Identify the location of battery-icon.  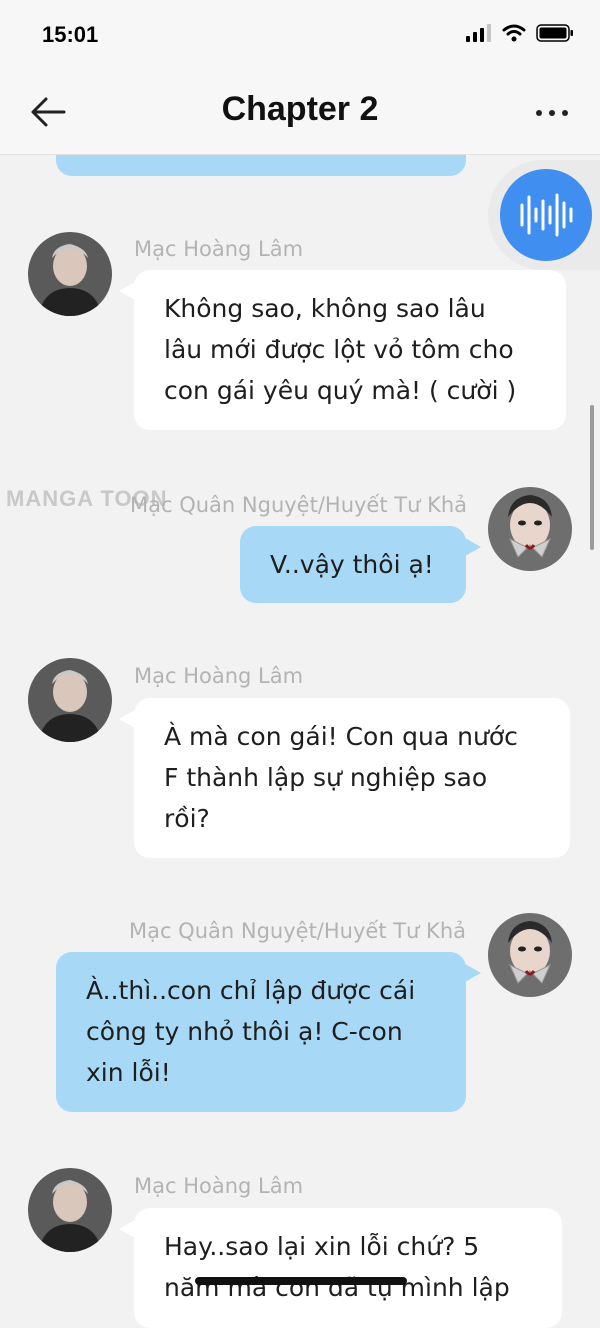
(555, 35).